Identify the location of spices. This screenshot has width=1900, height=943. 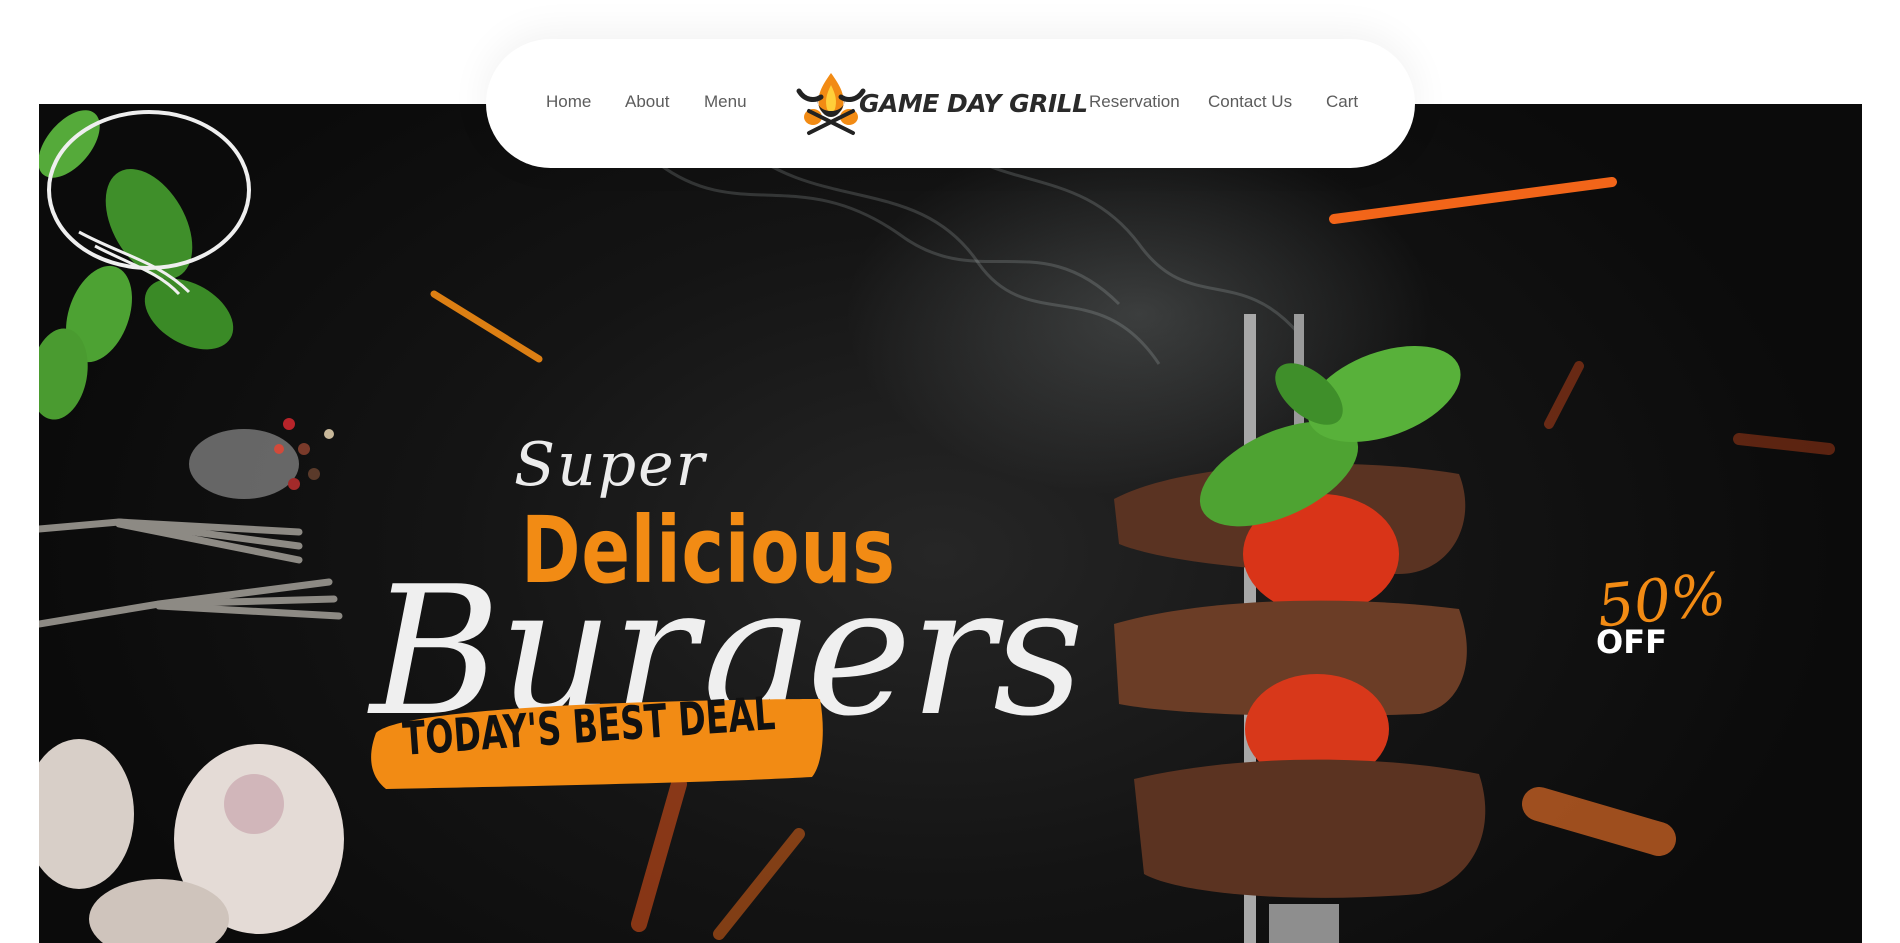
(261, 458).